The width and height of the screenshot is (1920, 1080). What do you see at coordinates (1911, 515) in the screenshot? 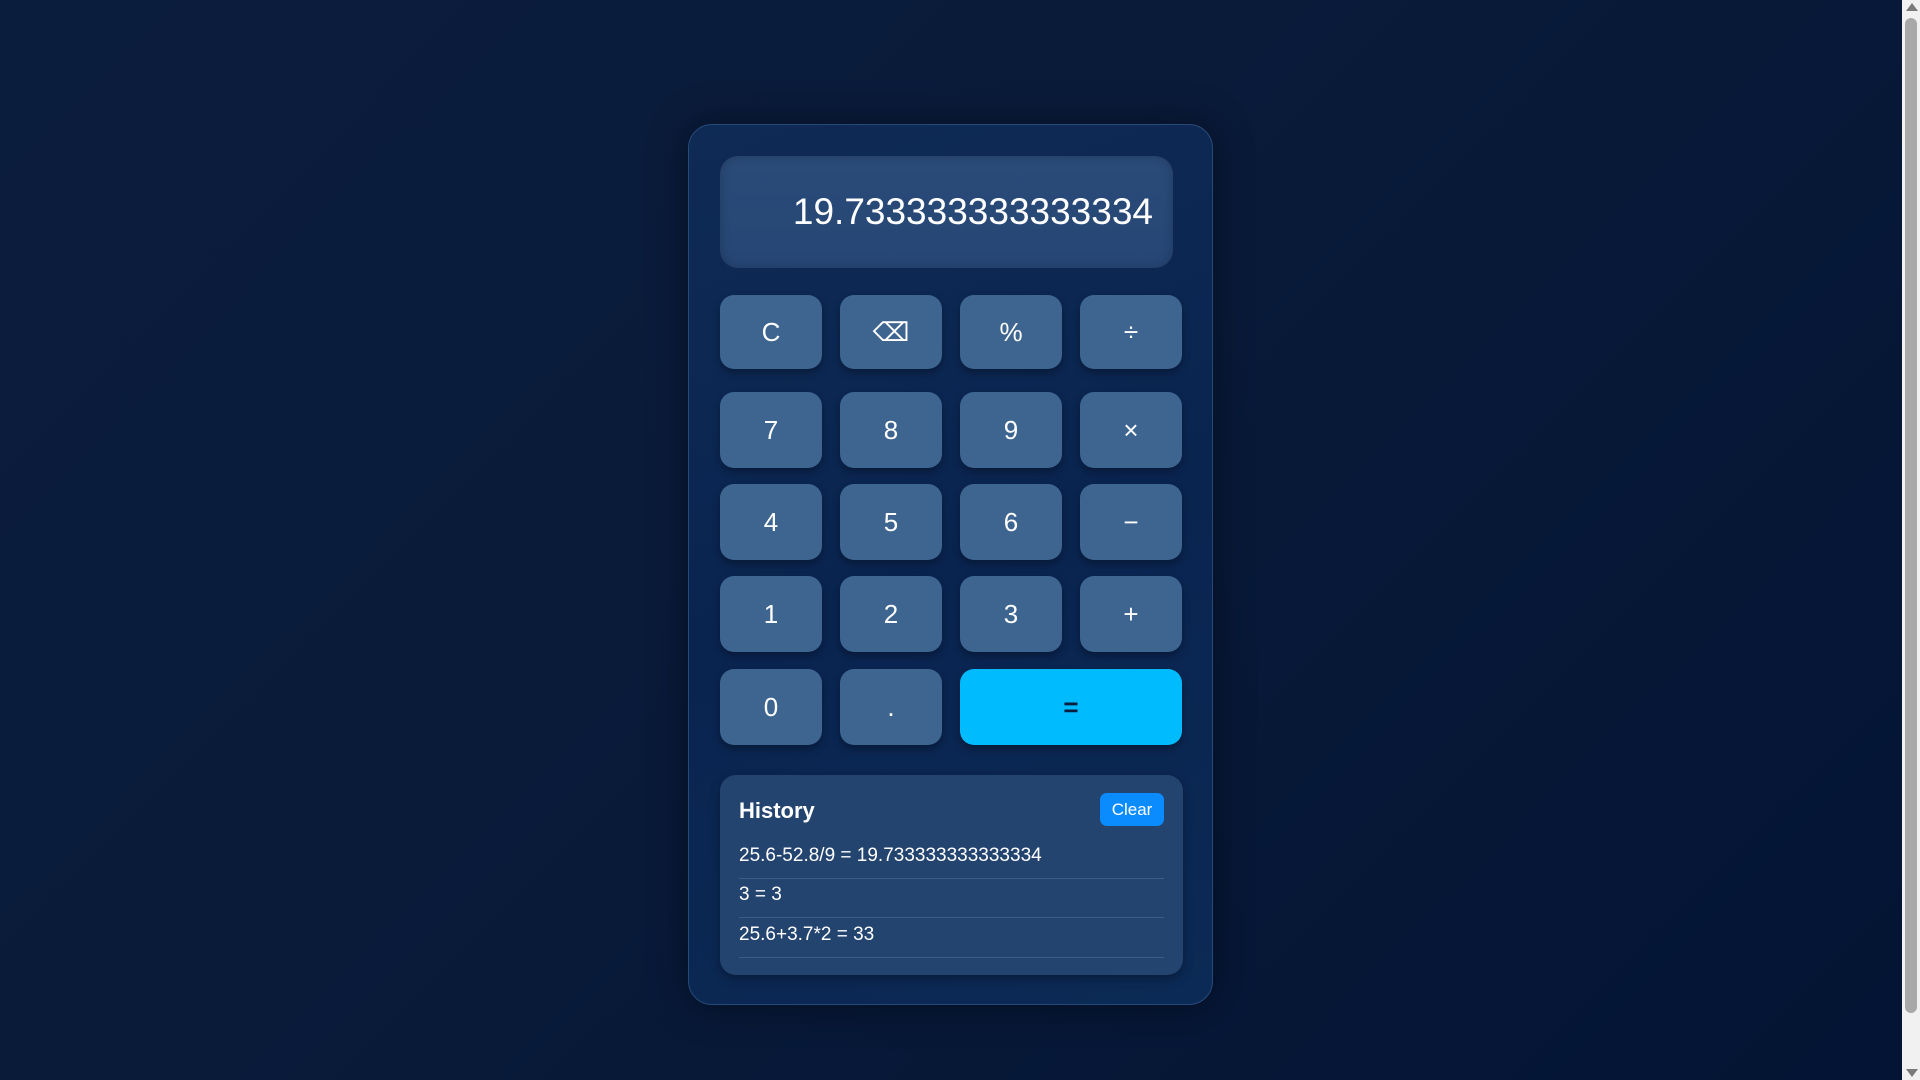
I see `scrollbar-thumb` at bounding box center [1911, 515].